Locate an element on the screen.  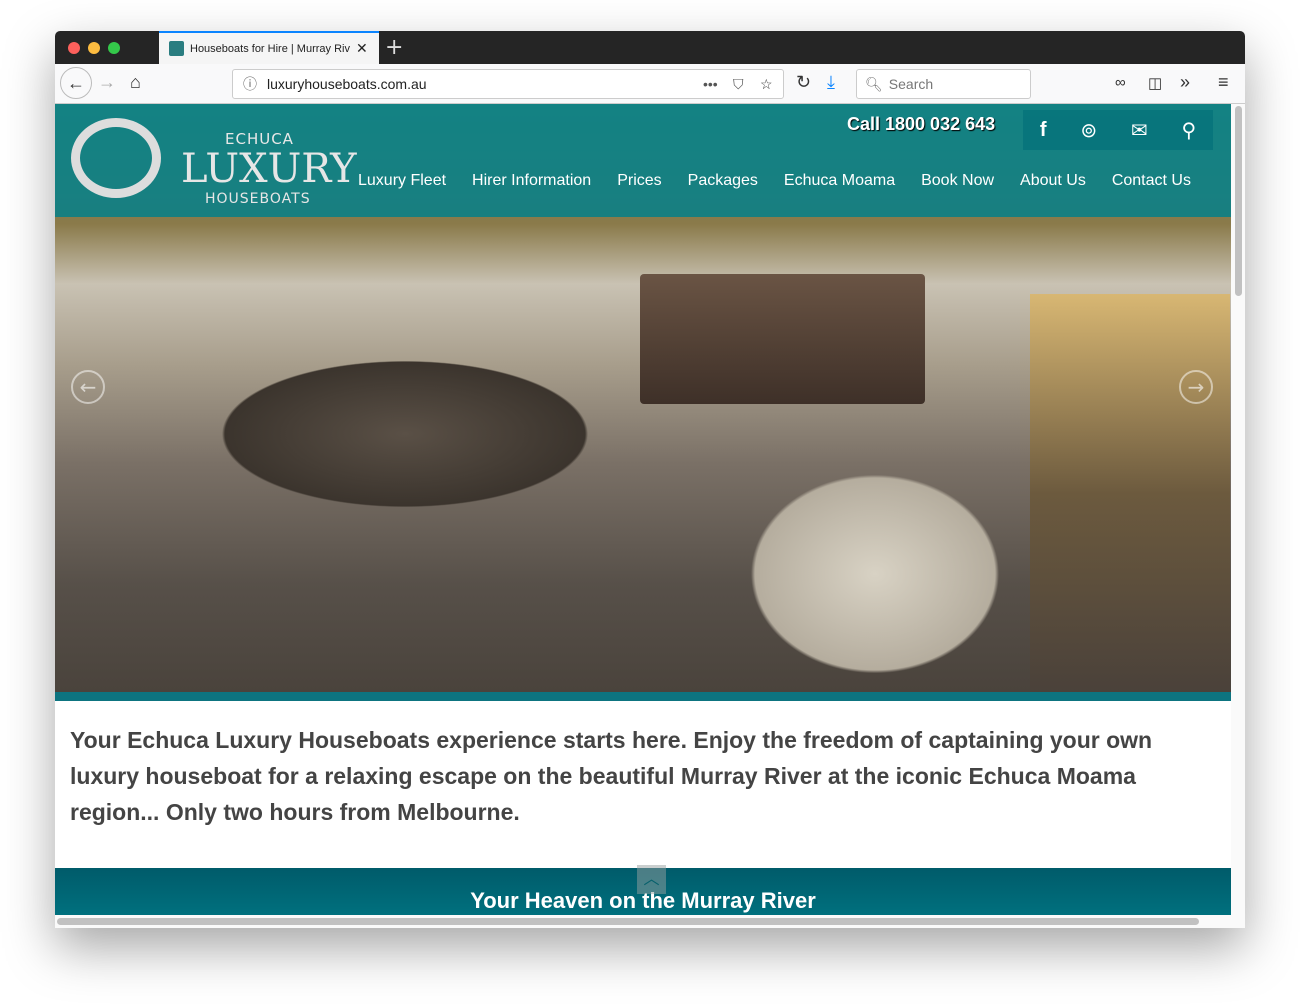
url-bar: ⓘ luxuryhouseboats.com.au ••• ⛉ ☆ is located at coordinates (508, 84).